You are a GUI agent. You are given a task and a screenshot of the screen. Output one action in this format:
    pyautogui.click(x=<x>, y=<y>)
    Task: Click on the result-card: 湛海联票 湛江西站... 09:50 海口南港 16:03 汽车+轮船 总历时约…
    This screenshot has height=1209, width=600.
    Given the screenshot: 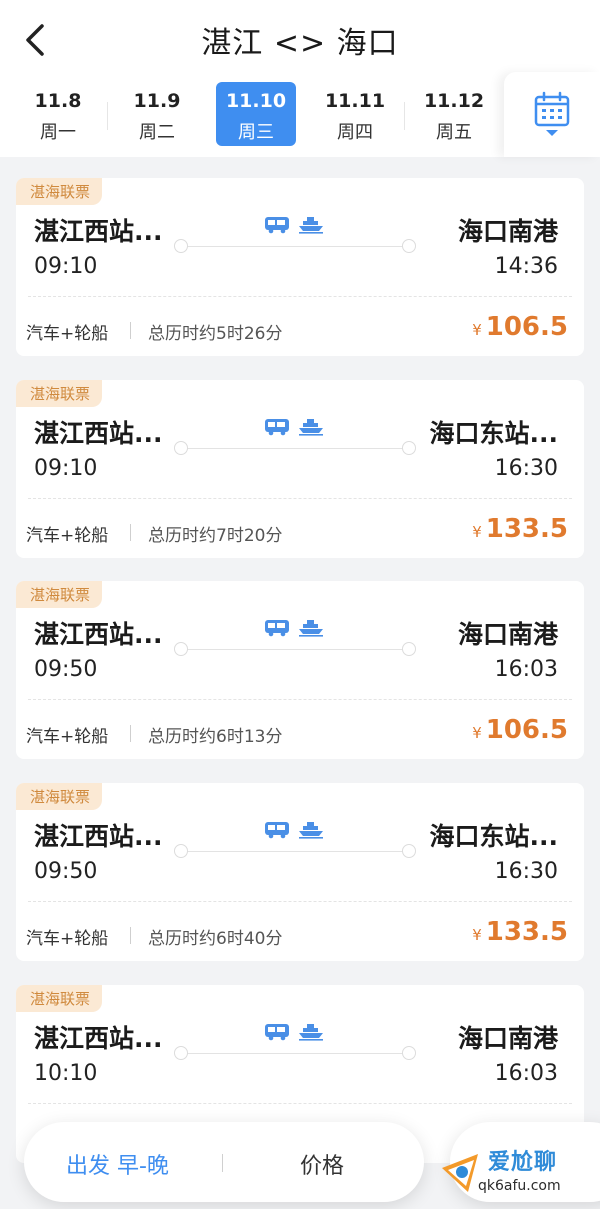 What is the action you would take?
    pyautogui.click(x=300, y=670)
    